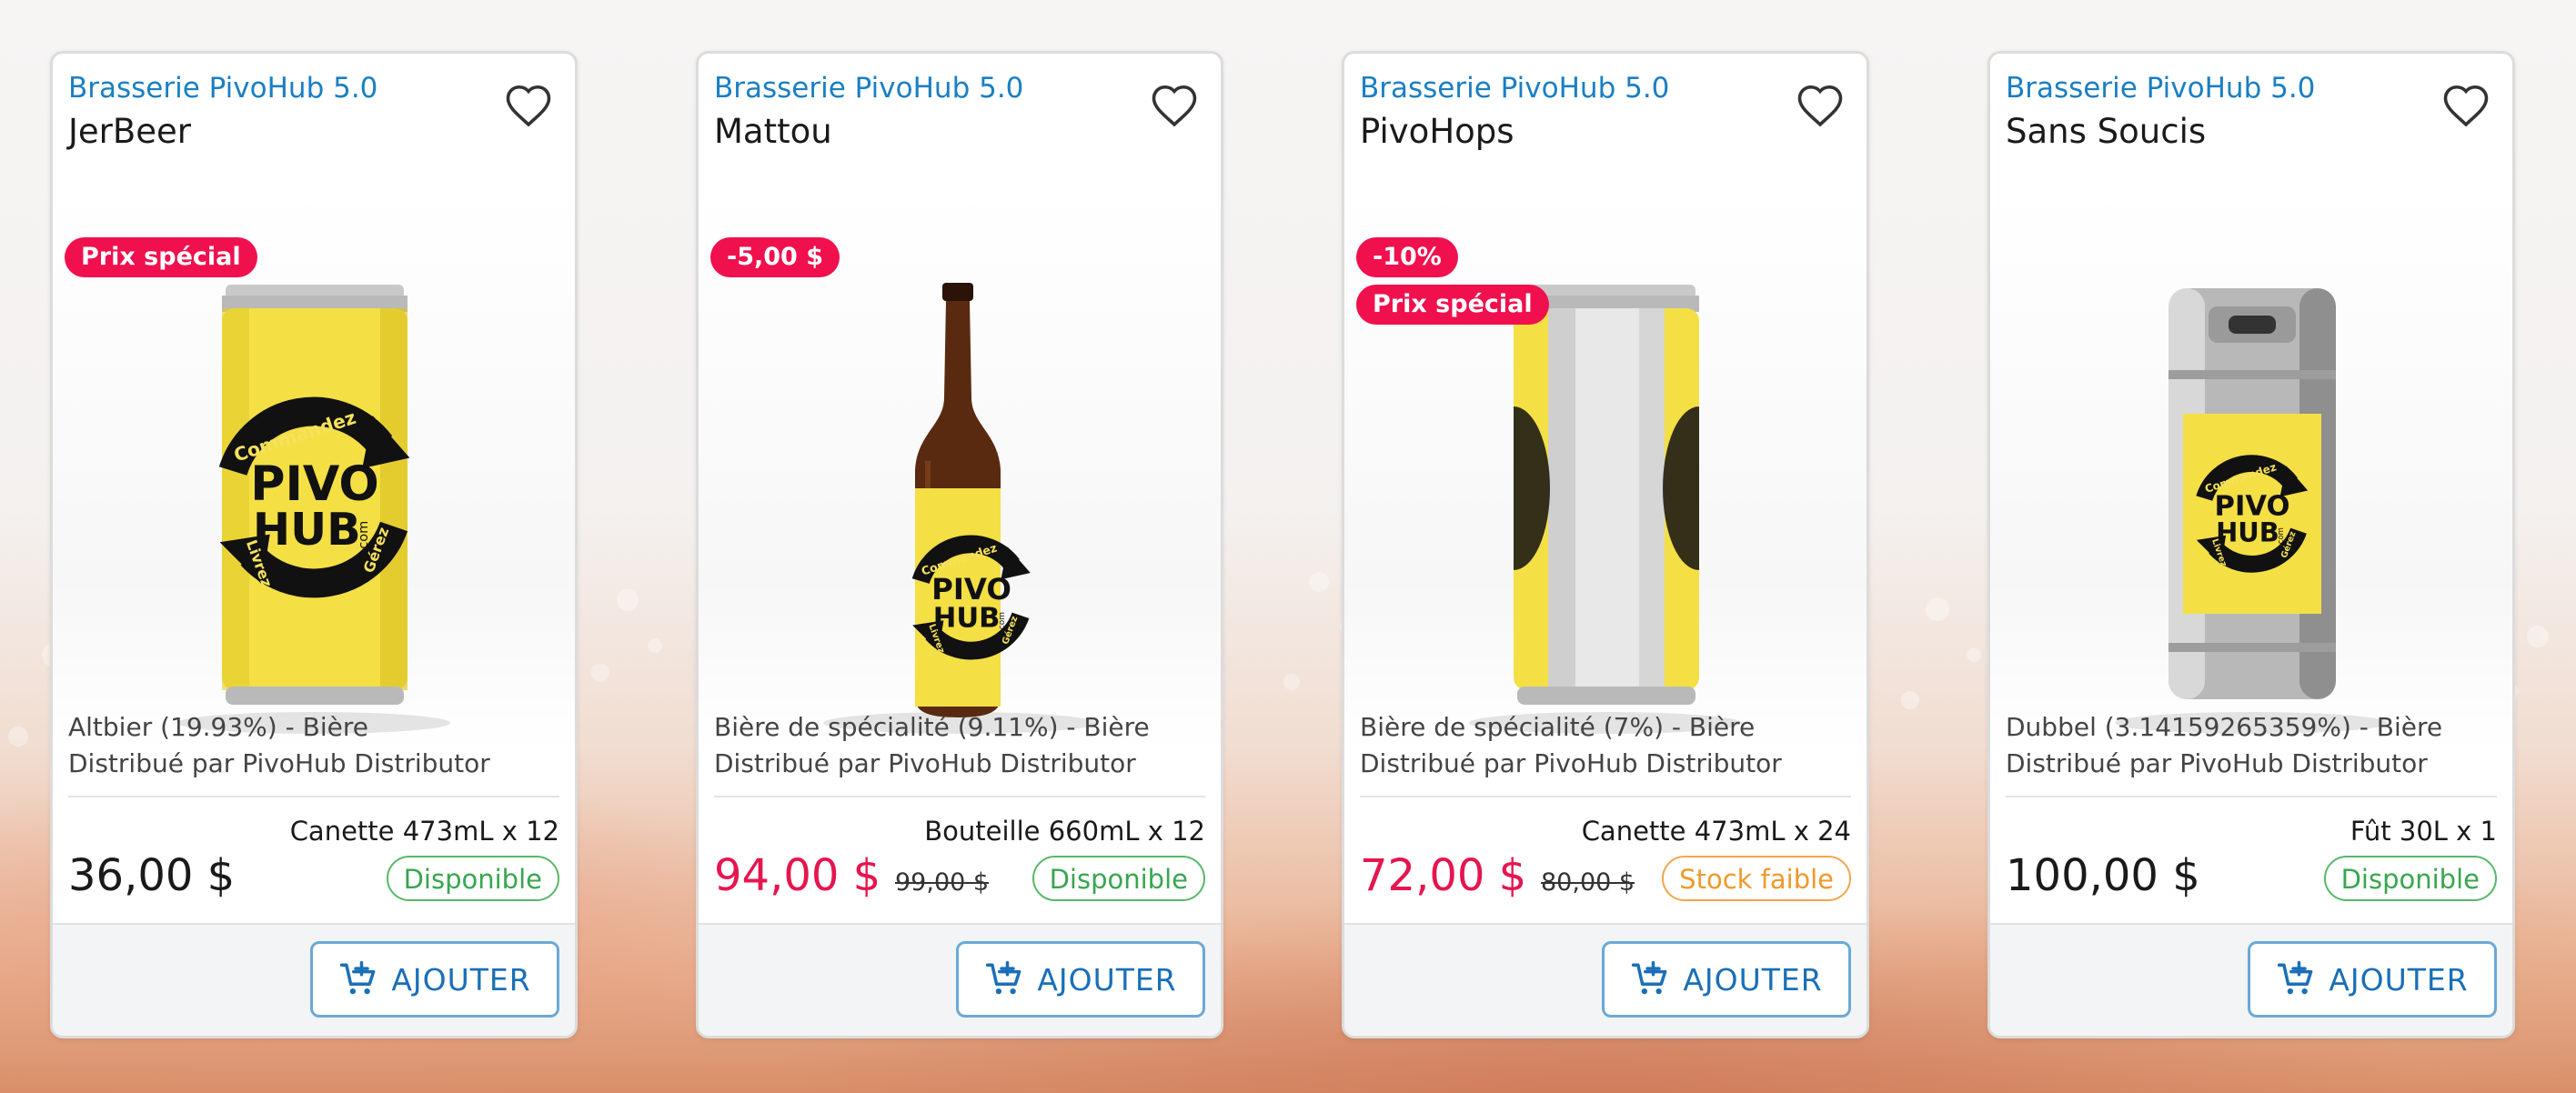 The image size is (2576, 1093). I want to click on beer-style-text: Bière de spécialité (9.11%) - Bière, so click(932, 727).